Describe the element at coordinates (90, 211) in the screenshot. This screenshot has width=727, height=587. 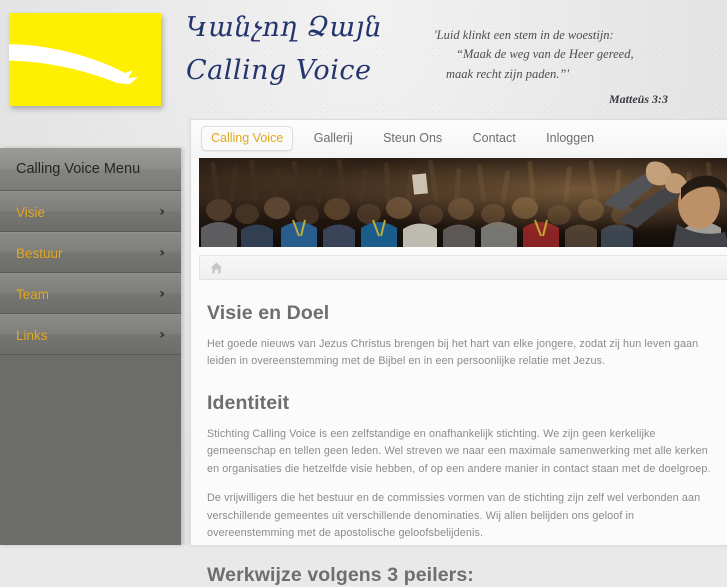
I see `sidebar-item-visie: Visie ›` at that location.